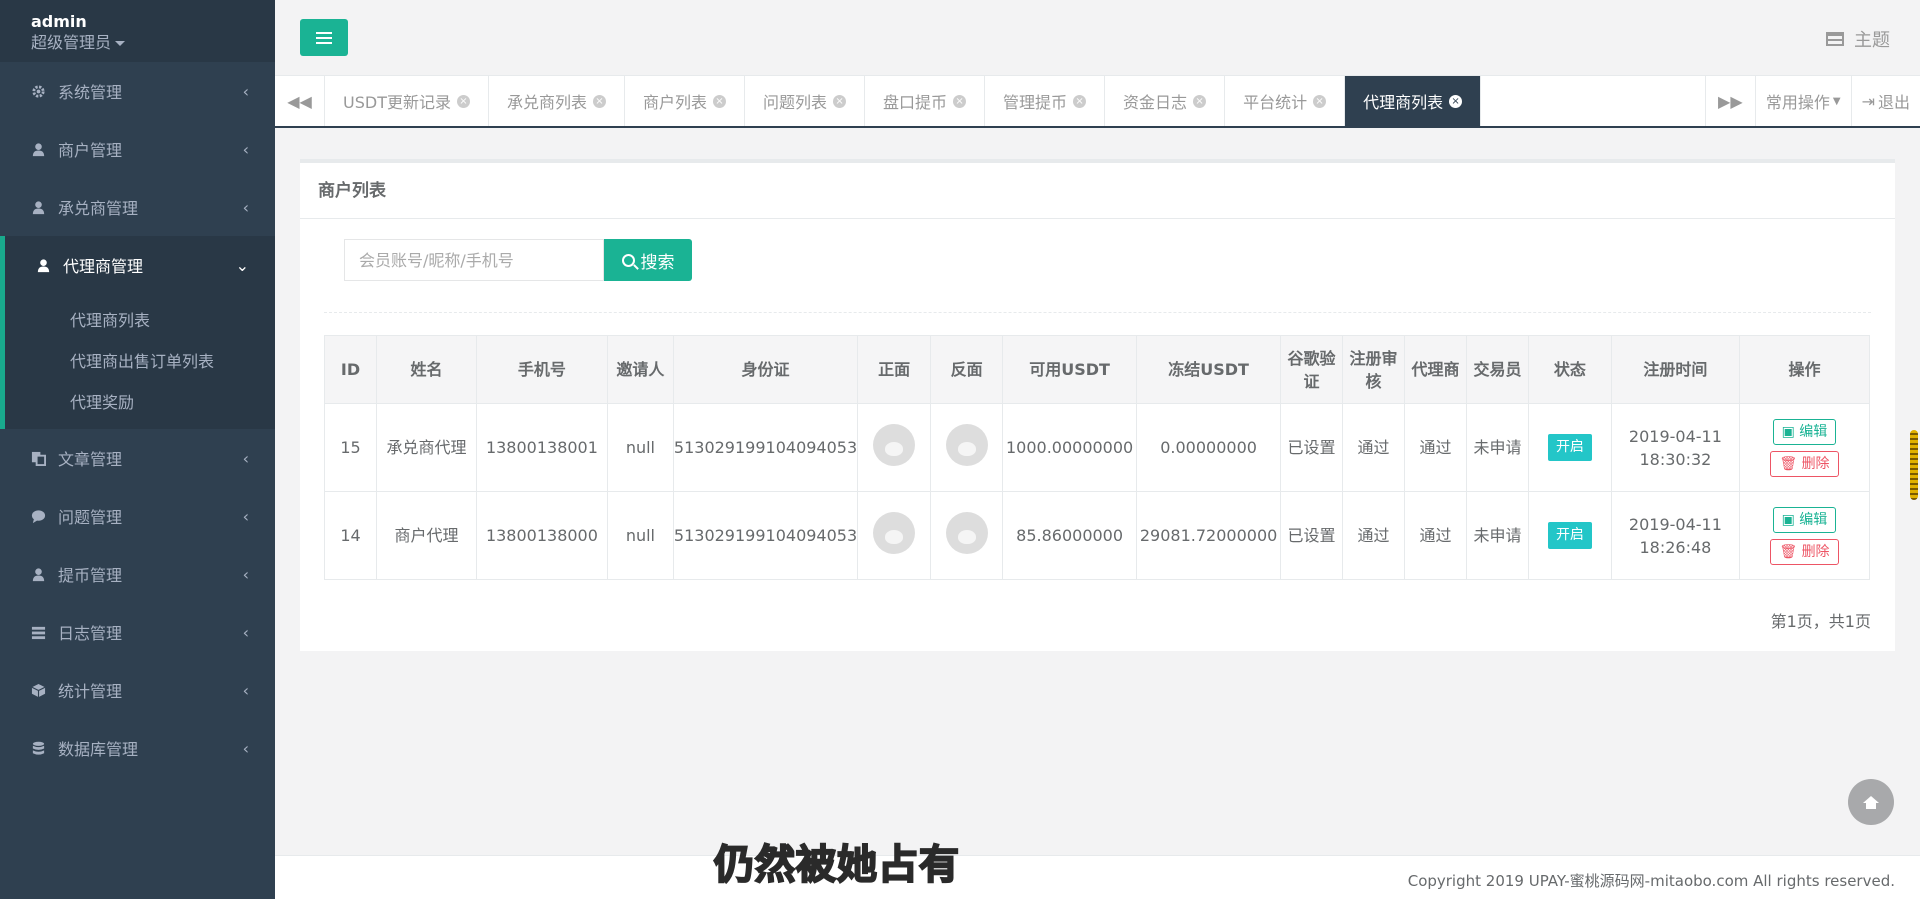 The width and height of the screenshot is (1920, 899). I want to click on sidebar-subitem-agent-sell-orders: 代理商出售订单列表, so click(140, 361).